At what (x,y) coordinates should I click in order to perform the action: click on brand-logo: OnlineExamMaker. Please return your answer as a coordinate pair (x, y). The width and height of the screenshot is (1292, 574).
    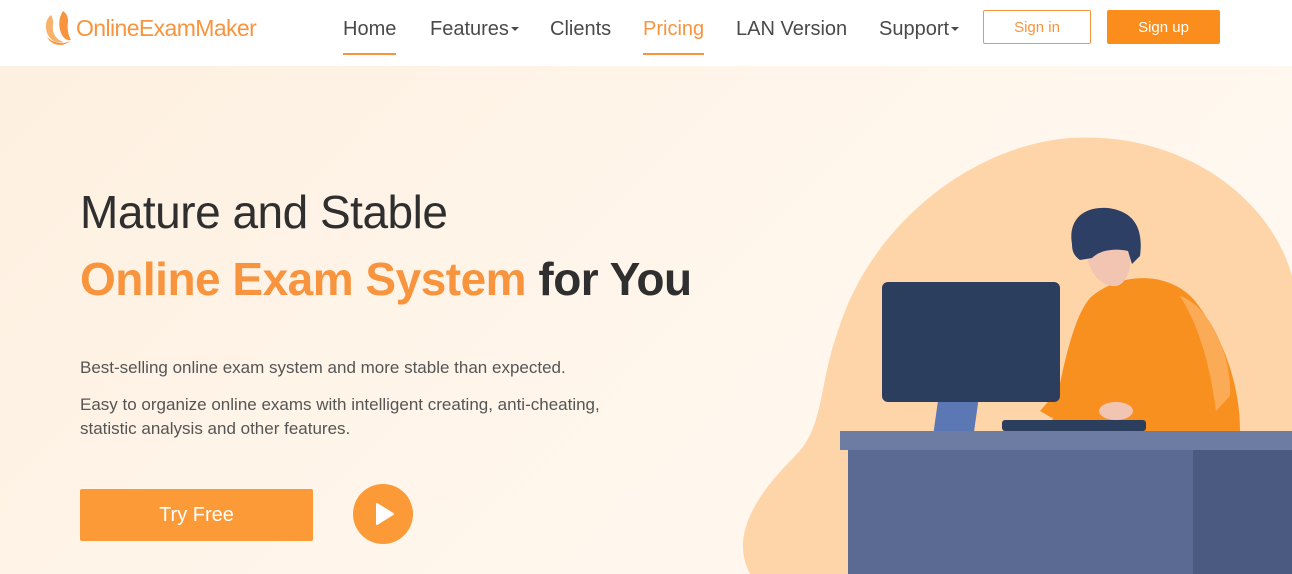
    Looking at the image, I should click on (149, 28).